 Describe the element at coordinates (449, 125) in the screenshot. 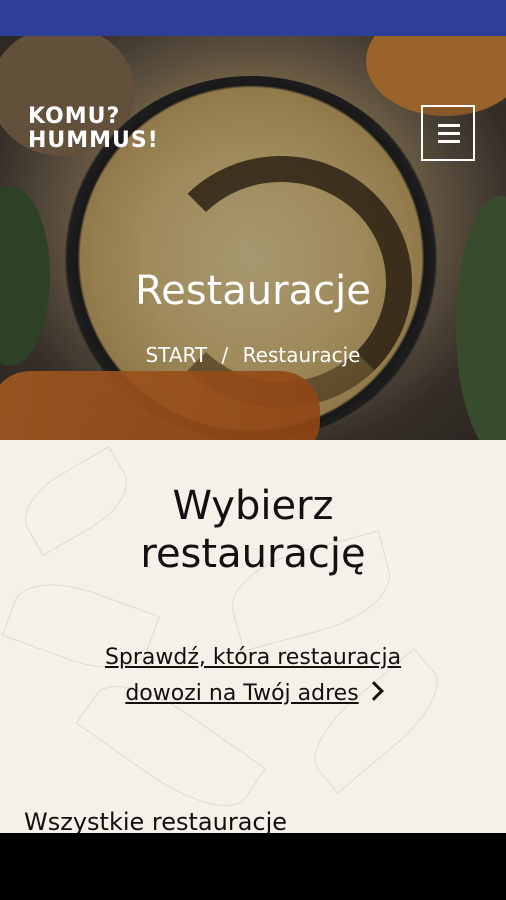

I see `hamburger-menu-icon` at that location.